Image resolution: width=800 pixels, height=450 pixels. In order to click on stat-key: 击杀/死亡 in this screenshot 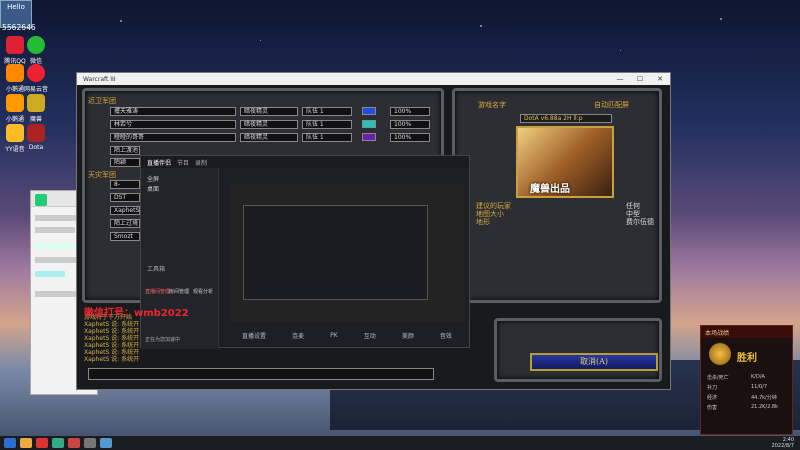, I will do `click(718, 378)`.